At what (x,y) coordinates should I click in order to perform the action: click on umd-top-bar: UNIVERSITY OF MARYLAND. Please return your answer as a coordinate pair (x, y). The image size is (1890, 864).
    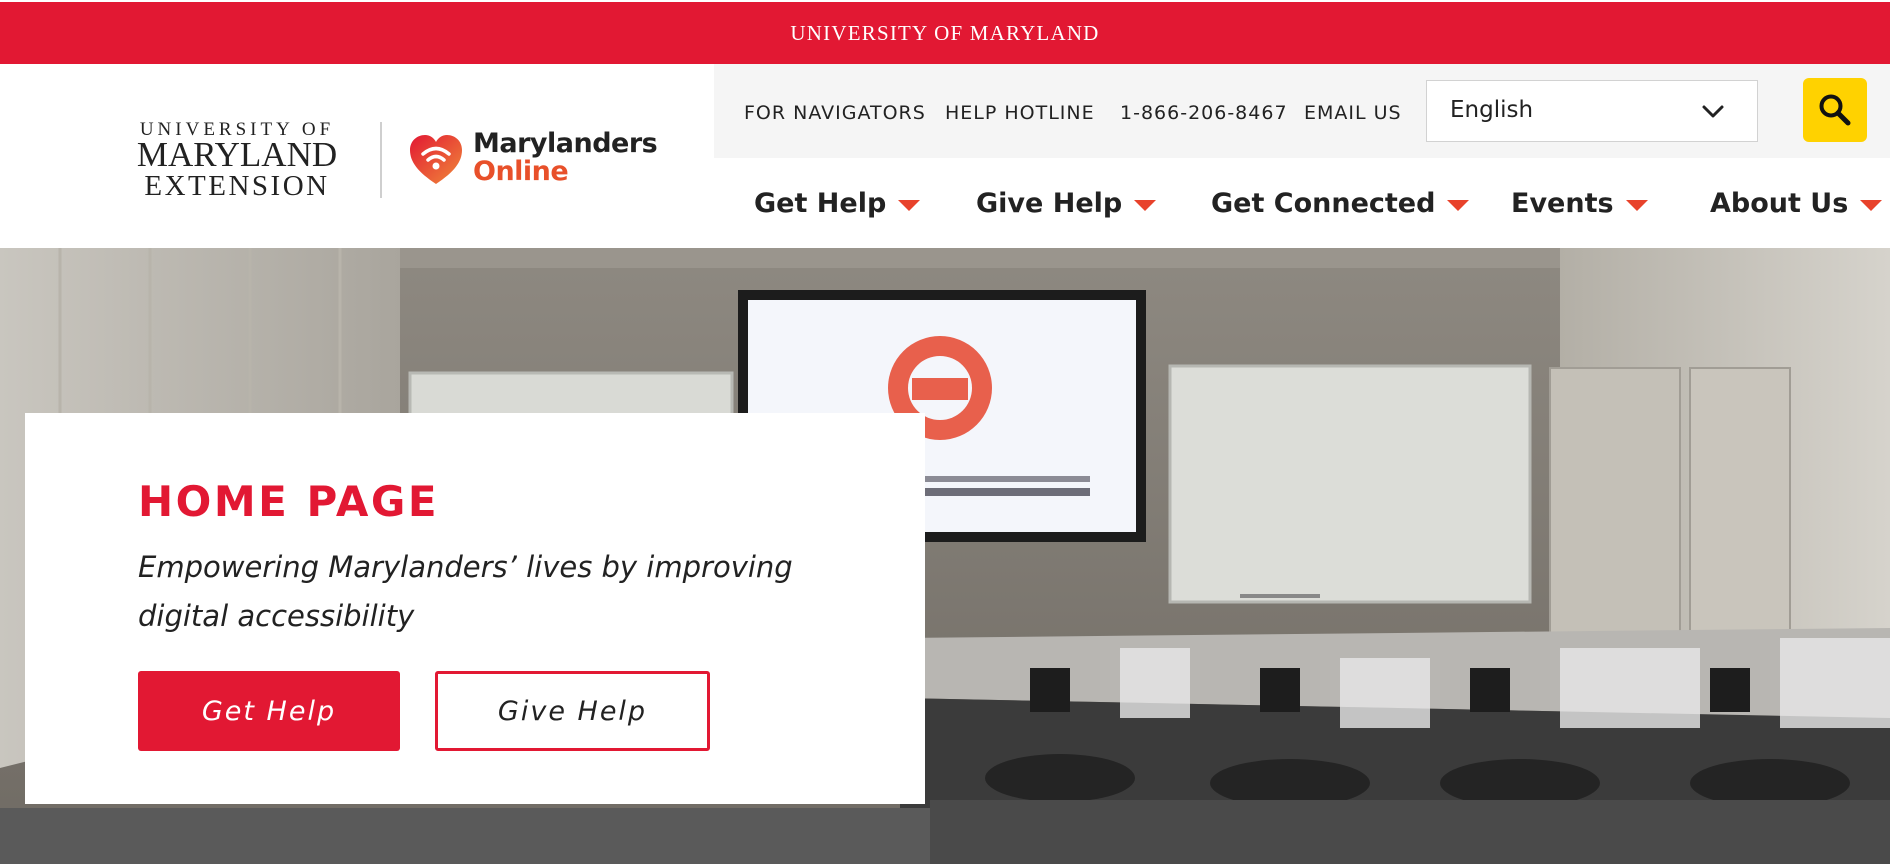
    Looking at the image, I should click on (945, 32).